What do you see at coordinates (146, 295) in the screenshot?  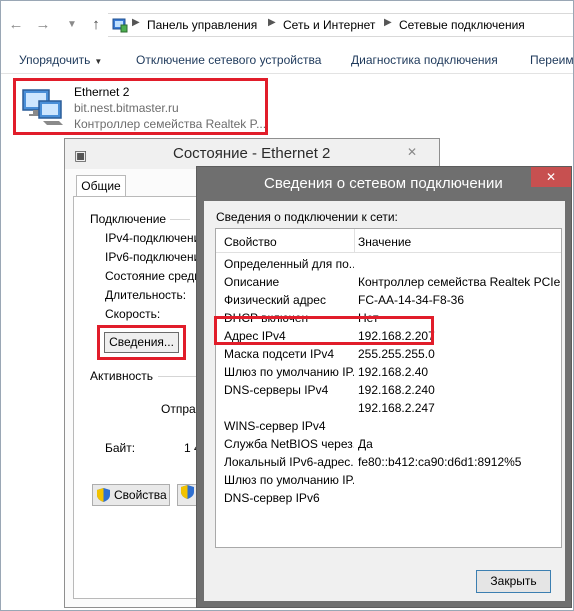 I see `duration-label: Длительность:` at bounding box center [146, 295].